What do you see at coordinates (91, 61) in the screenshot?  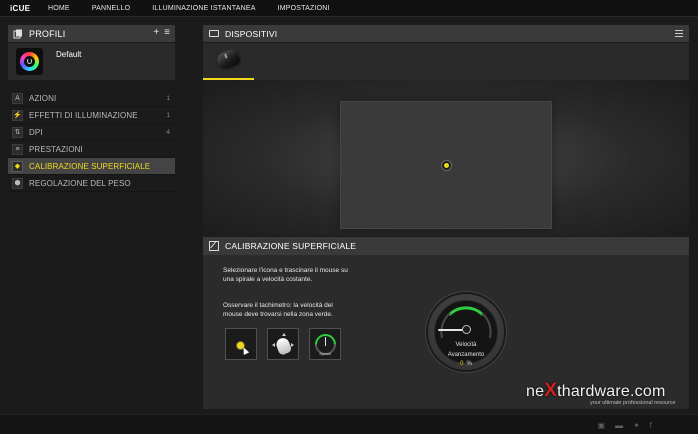 I see `profile-card-default: Default` at bounding box center [91, 61].